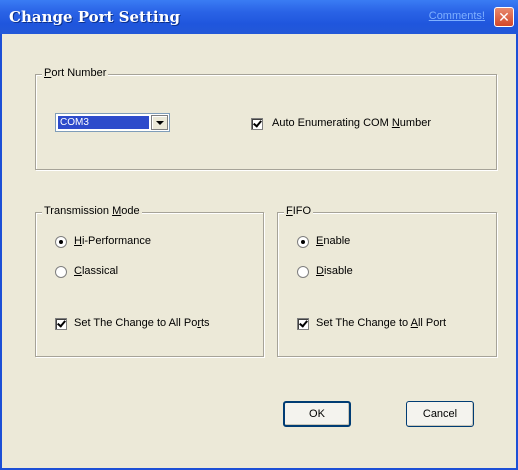 Image resolution: width=518 pixels, height=470 pixels. What do you see at coordinates (457, 16) in the screenshot?
I see `comments-link: Comments!` at bounding box center [457, 16].